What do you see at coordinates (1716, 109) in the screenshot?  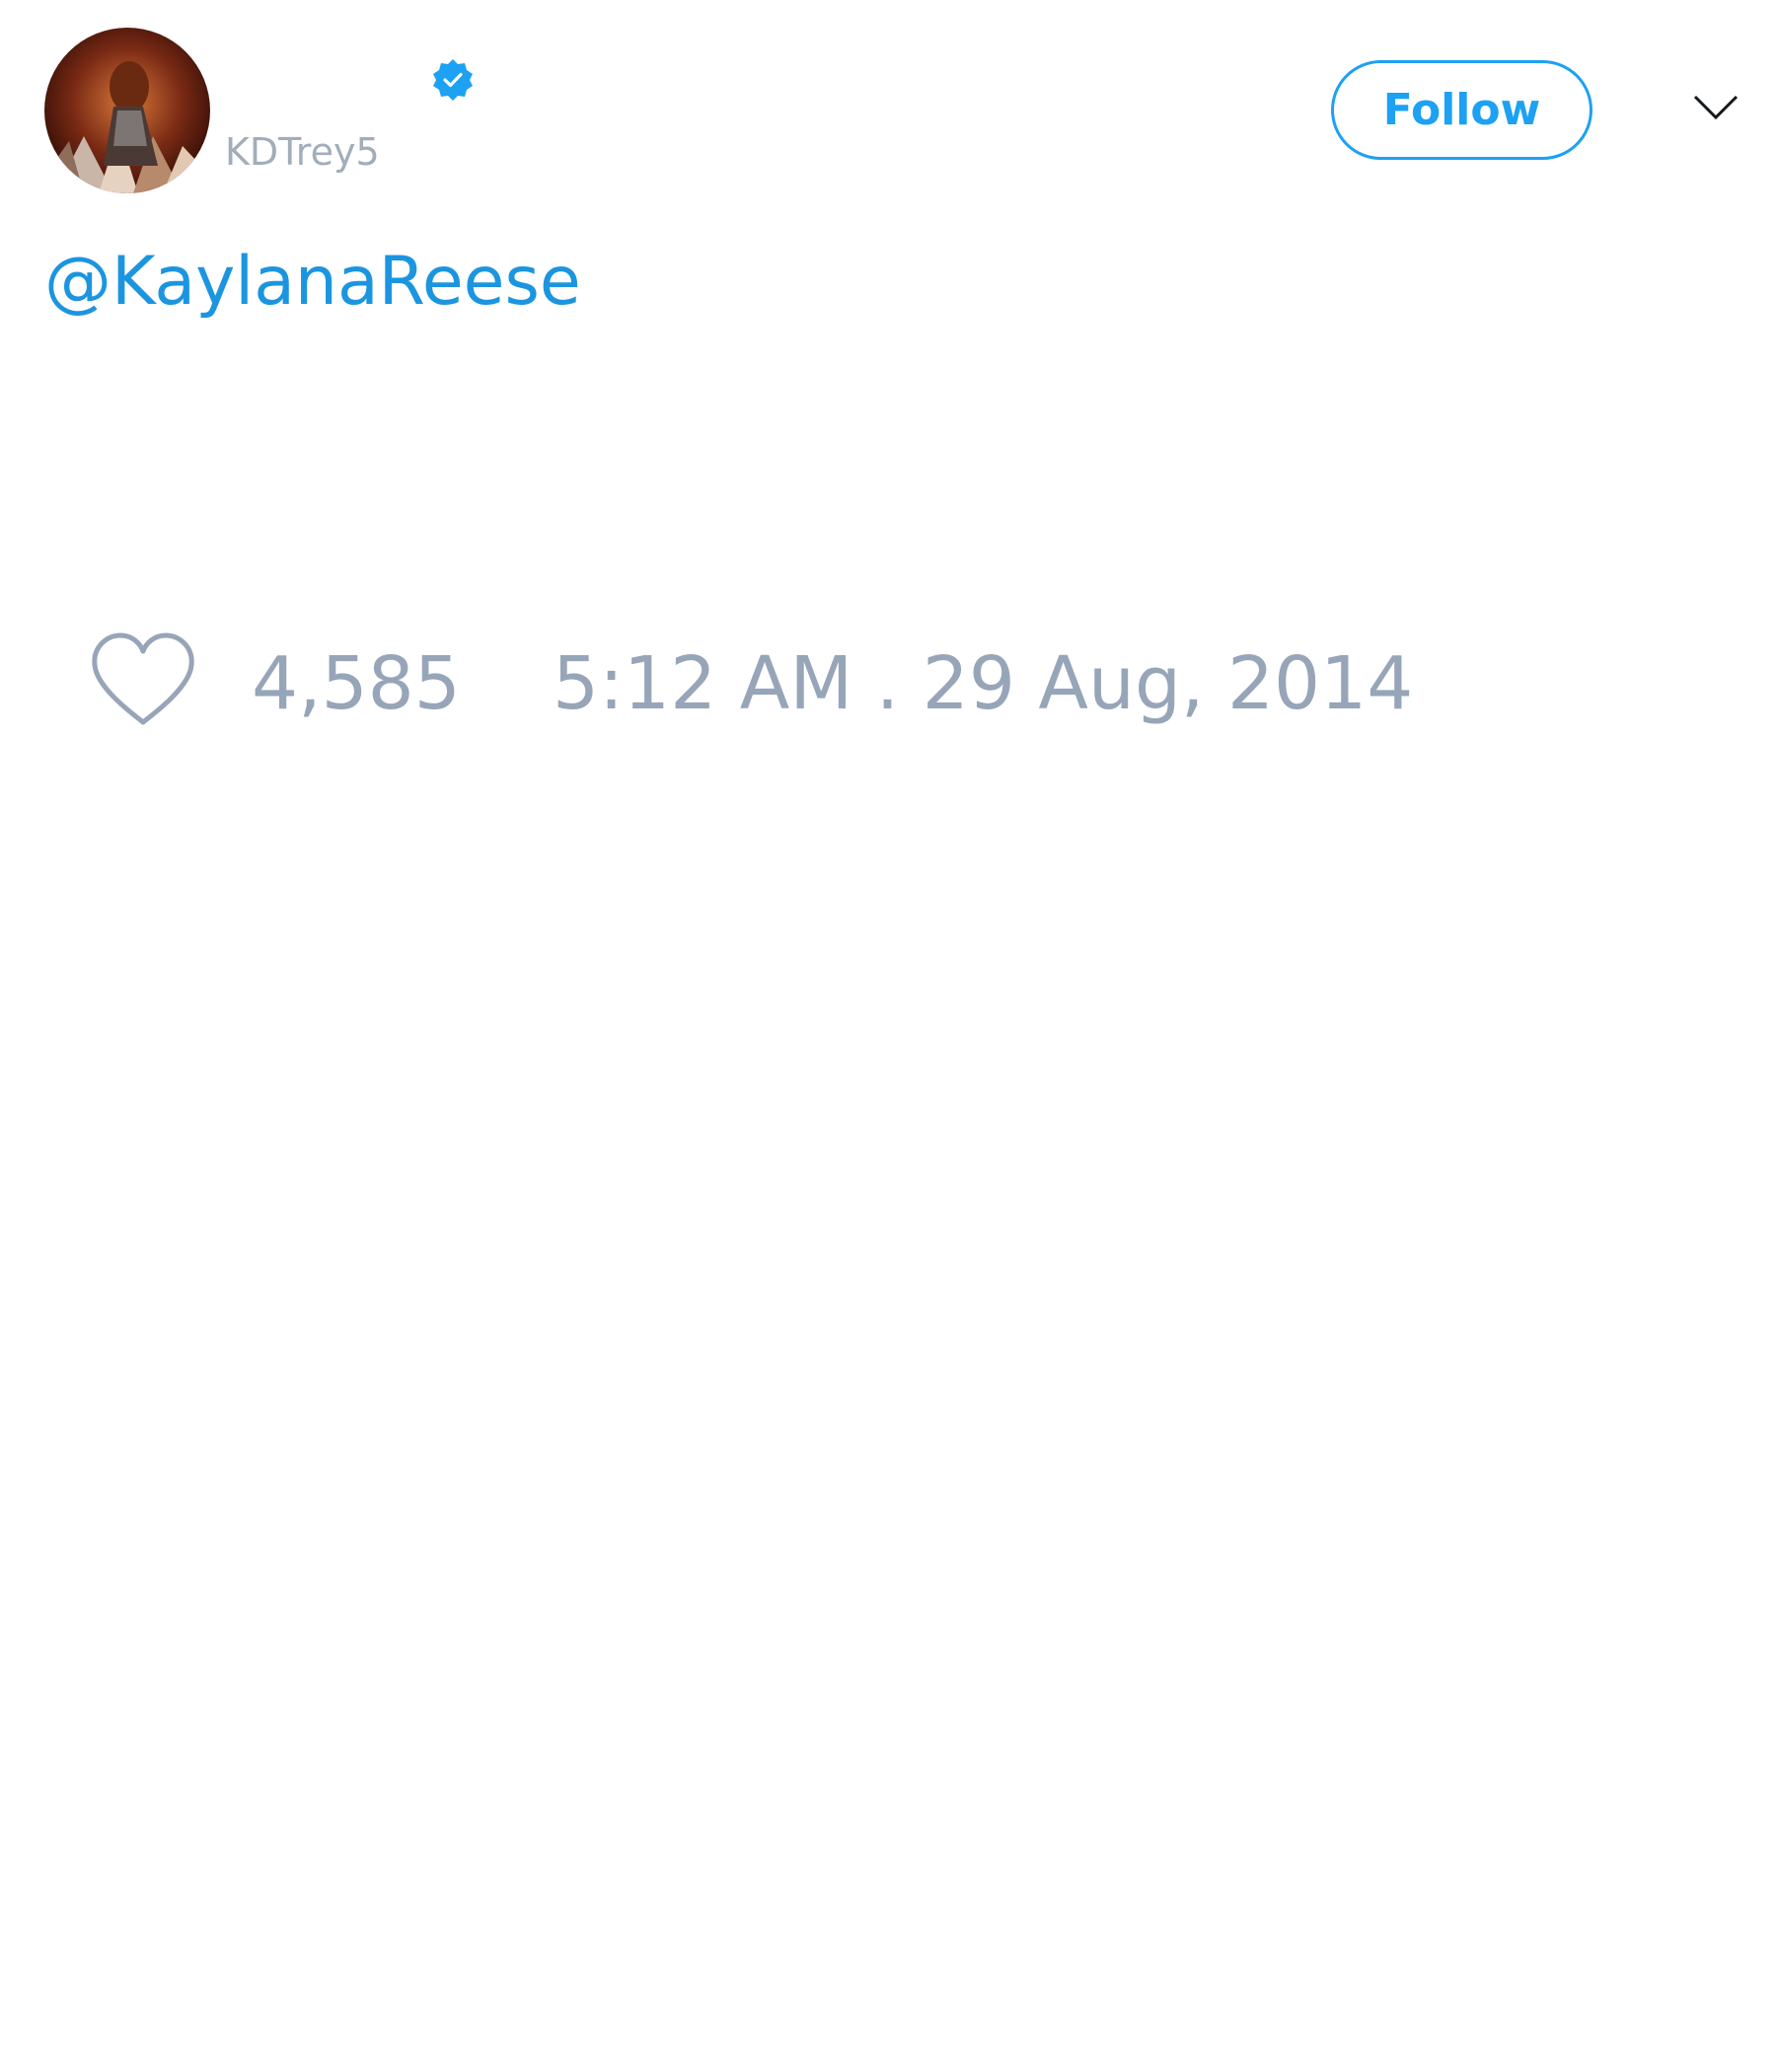 I see `chevron-down-icon` at bounding box center [1716, 109].